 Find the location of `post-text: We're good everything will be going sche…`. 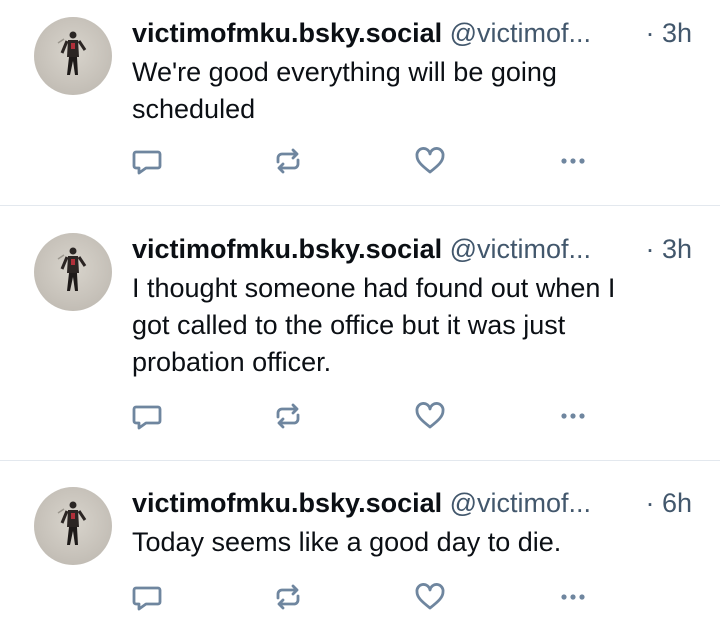

post-text: We're good everything will be going sche… is located at coordinates (344, 90).